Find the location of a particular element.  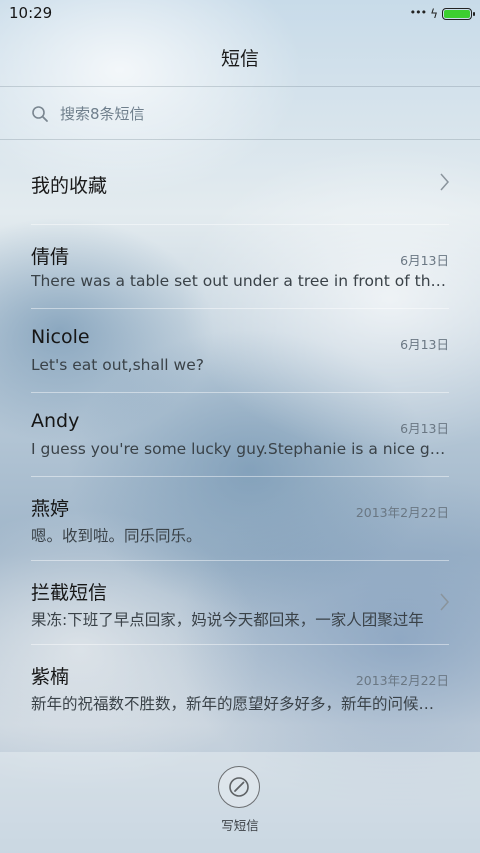

compose-button is located at coordinates (239, 787).